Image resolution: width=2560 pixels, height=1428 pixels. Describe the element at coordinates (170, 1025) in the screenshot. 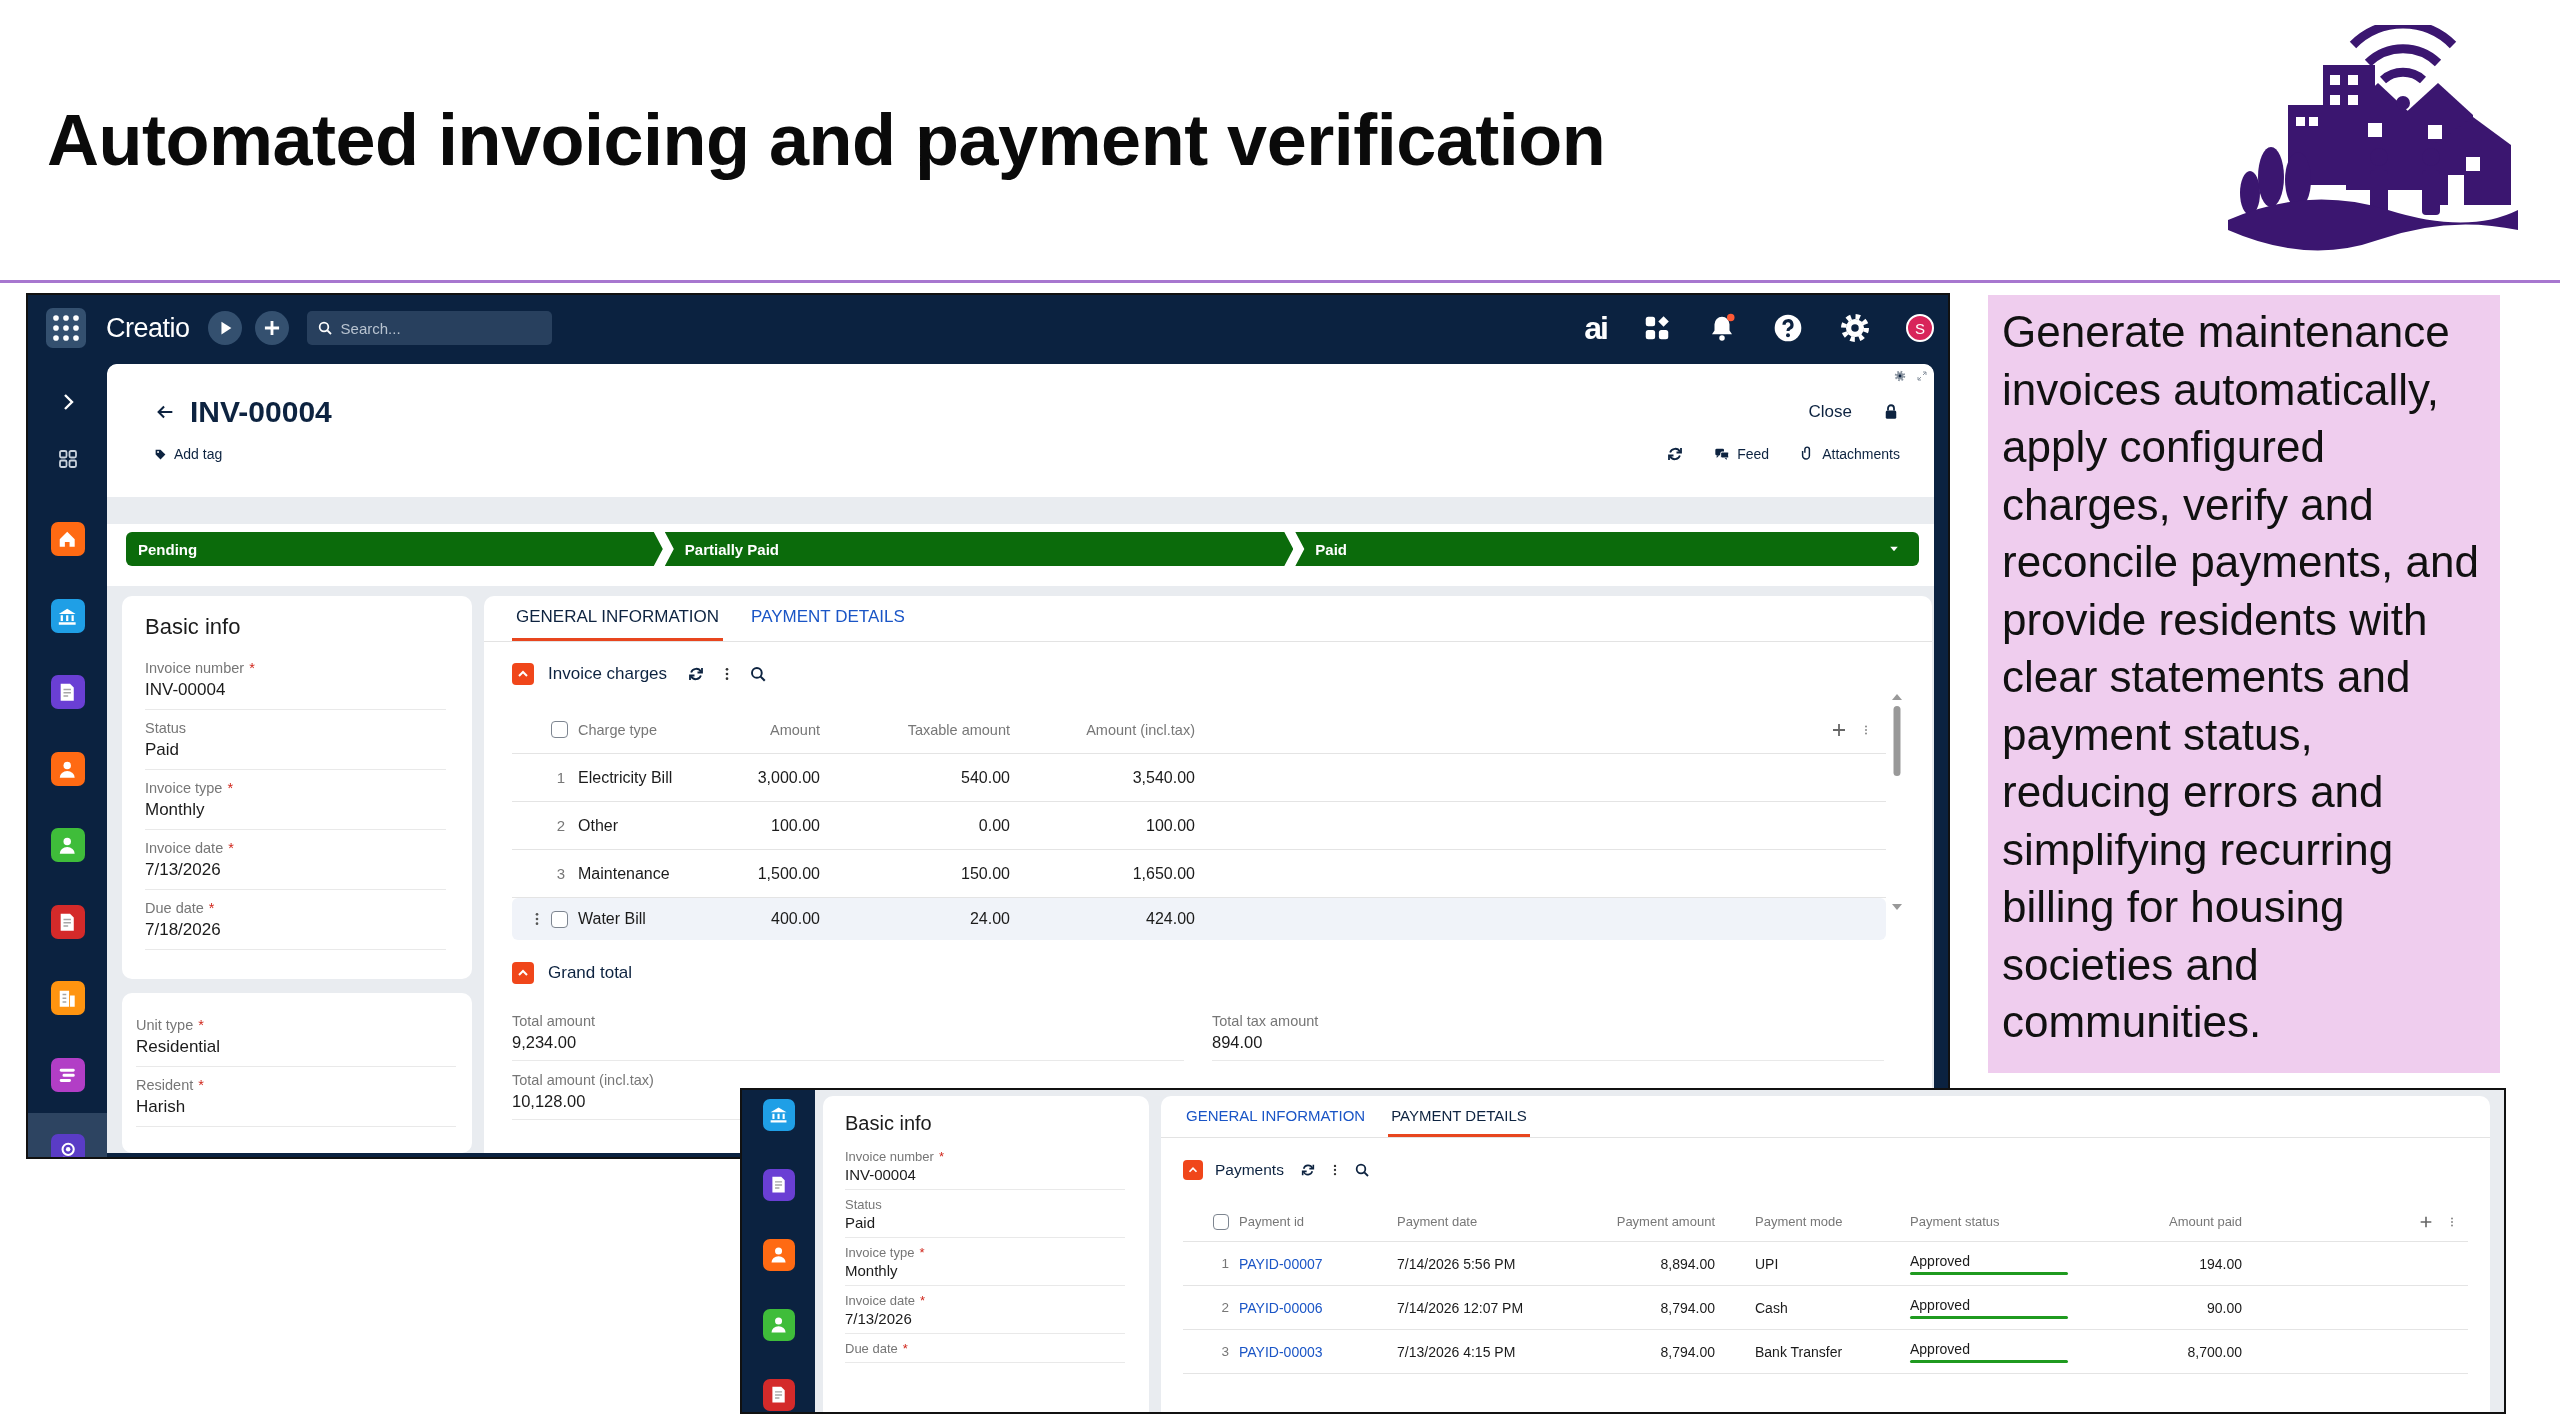

I see `field-label: Unit type *` at that location.